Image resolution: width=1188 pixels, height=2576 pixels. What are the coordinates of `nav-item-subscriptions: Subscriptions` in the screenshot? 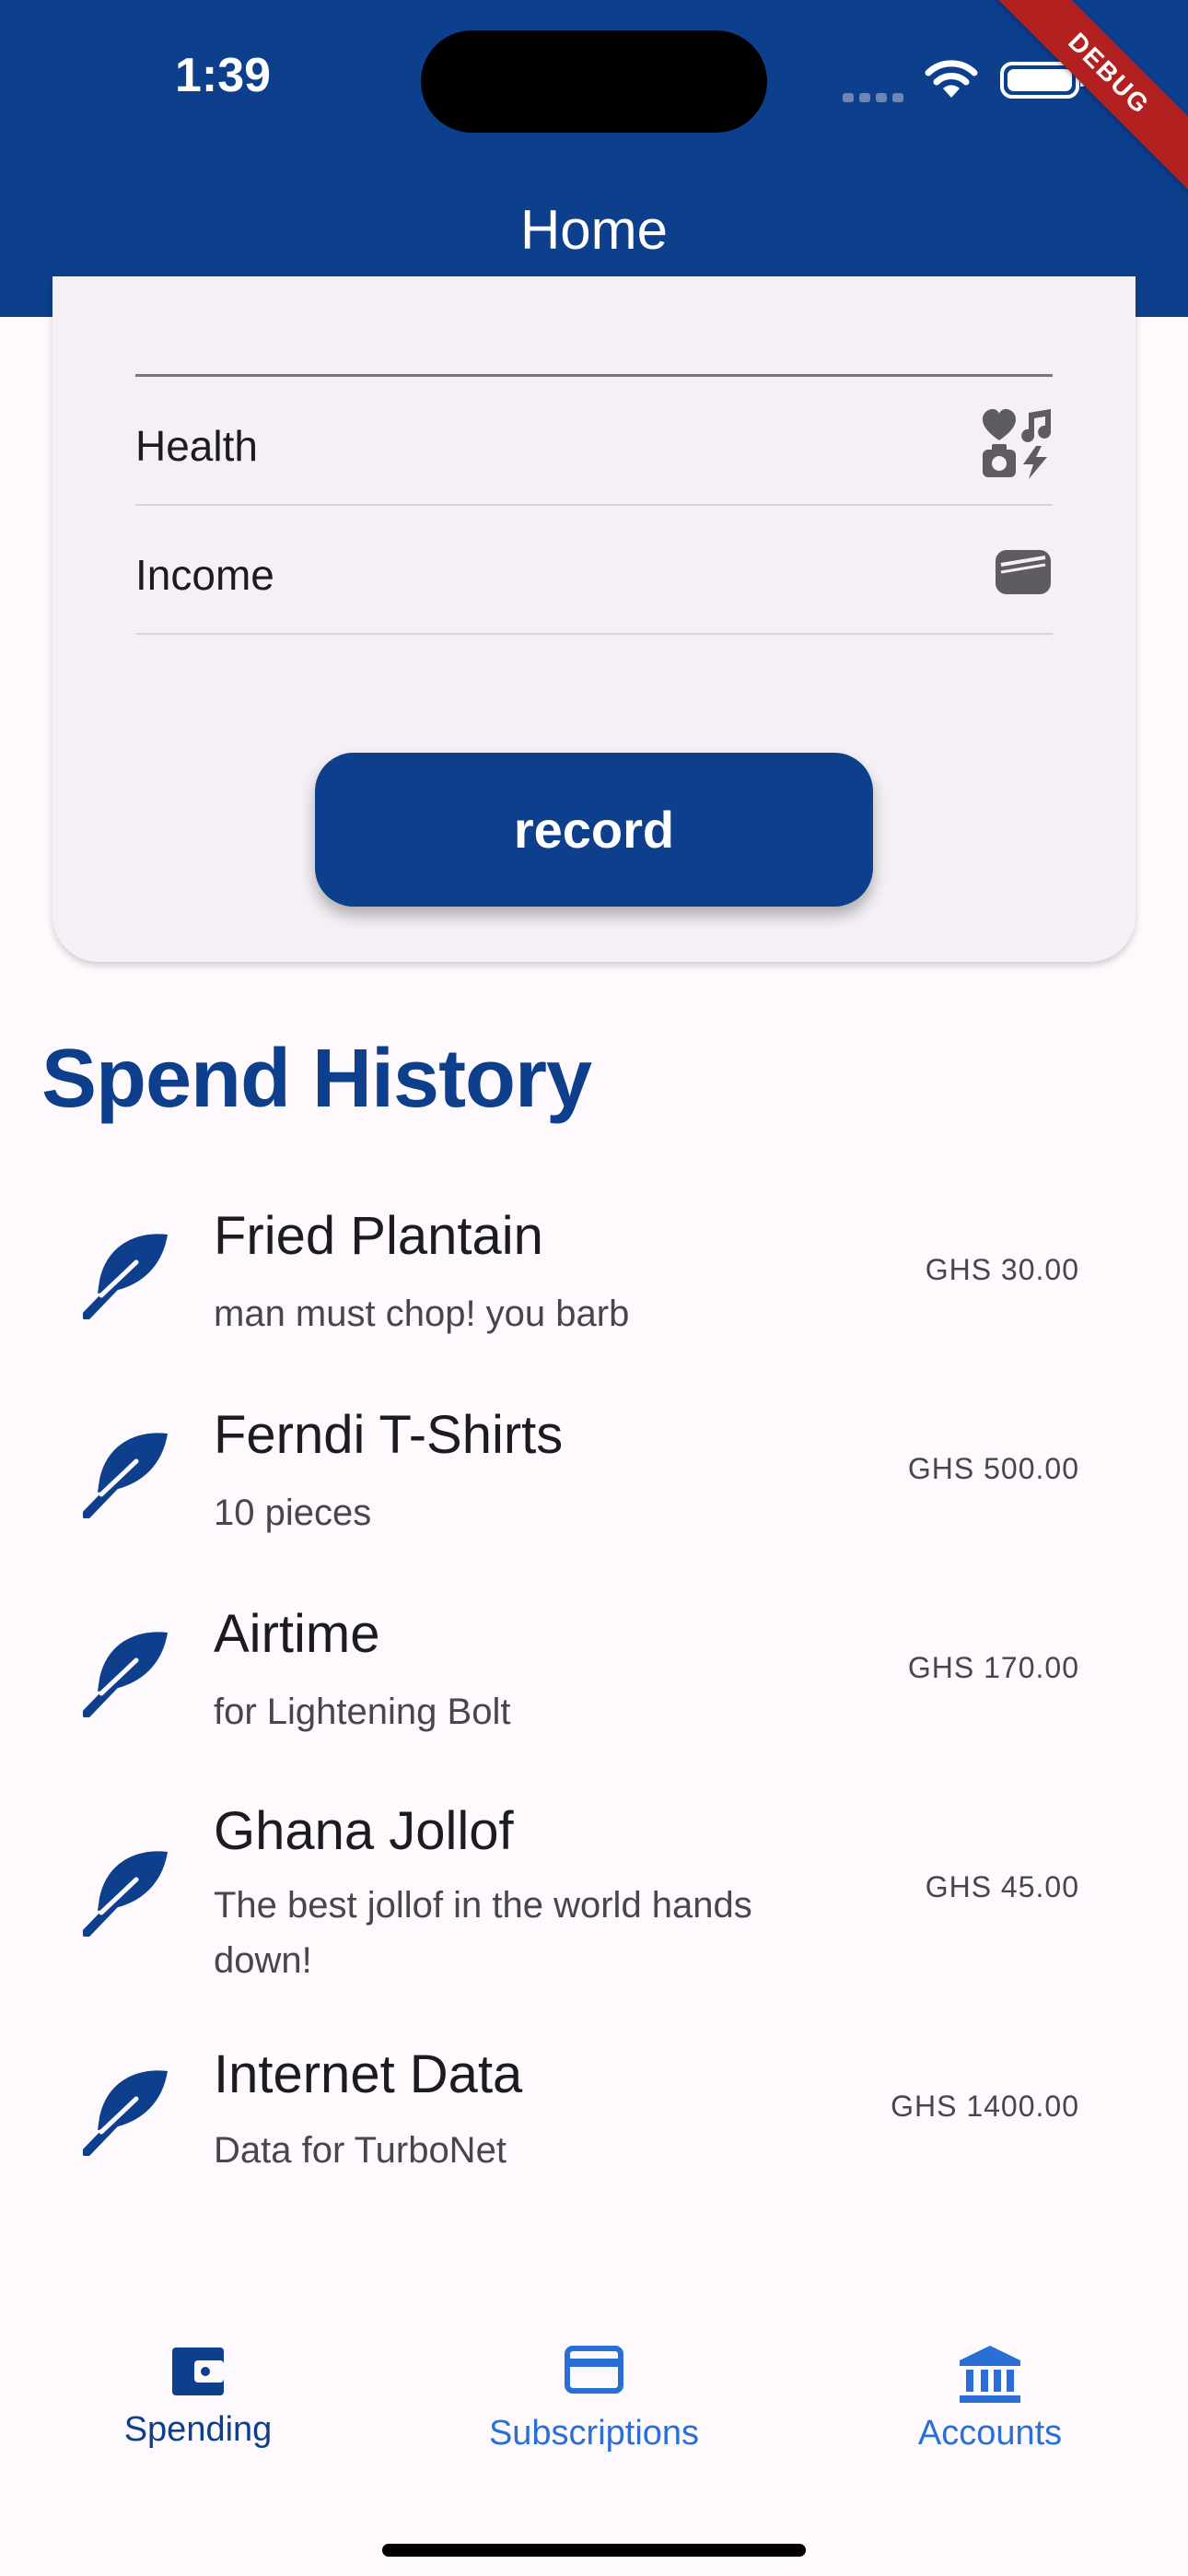 It's located at (594, 2405).